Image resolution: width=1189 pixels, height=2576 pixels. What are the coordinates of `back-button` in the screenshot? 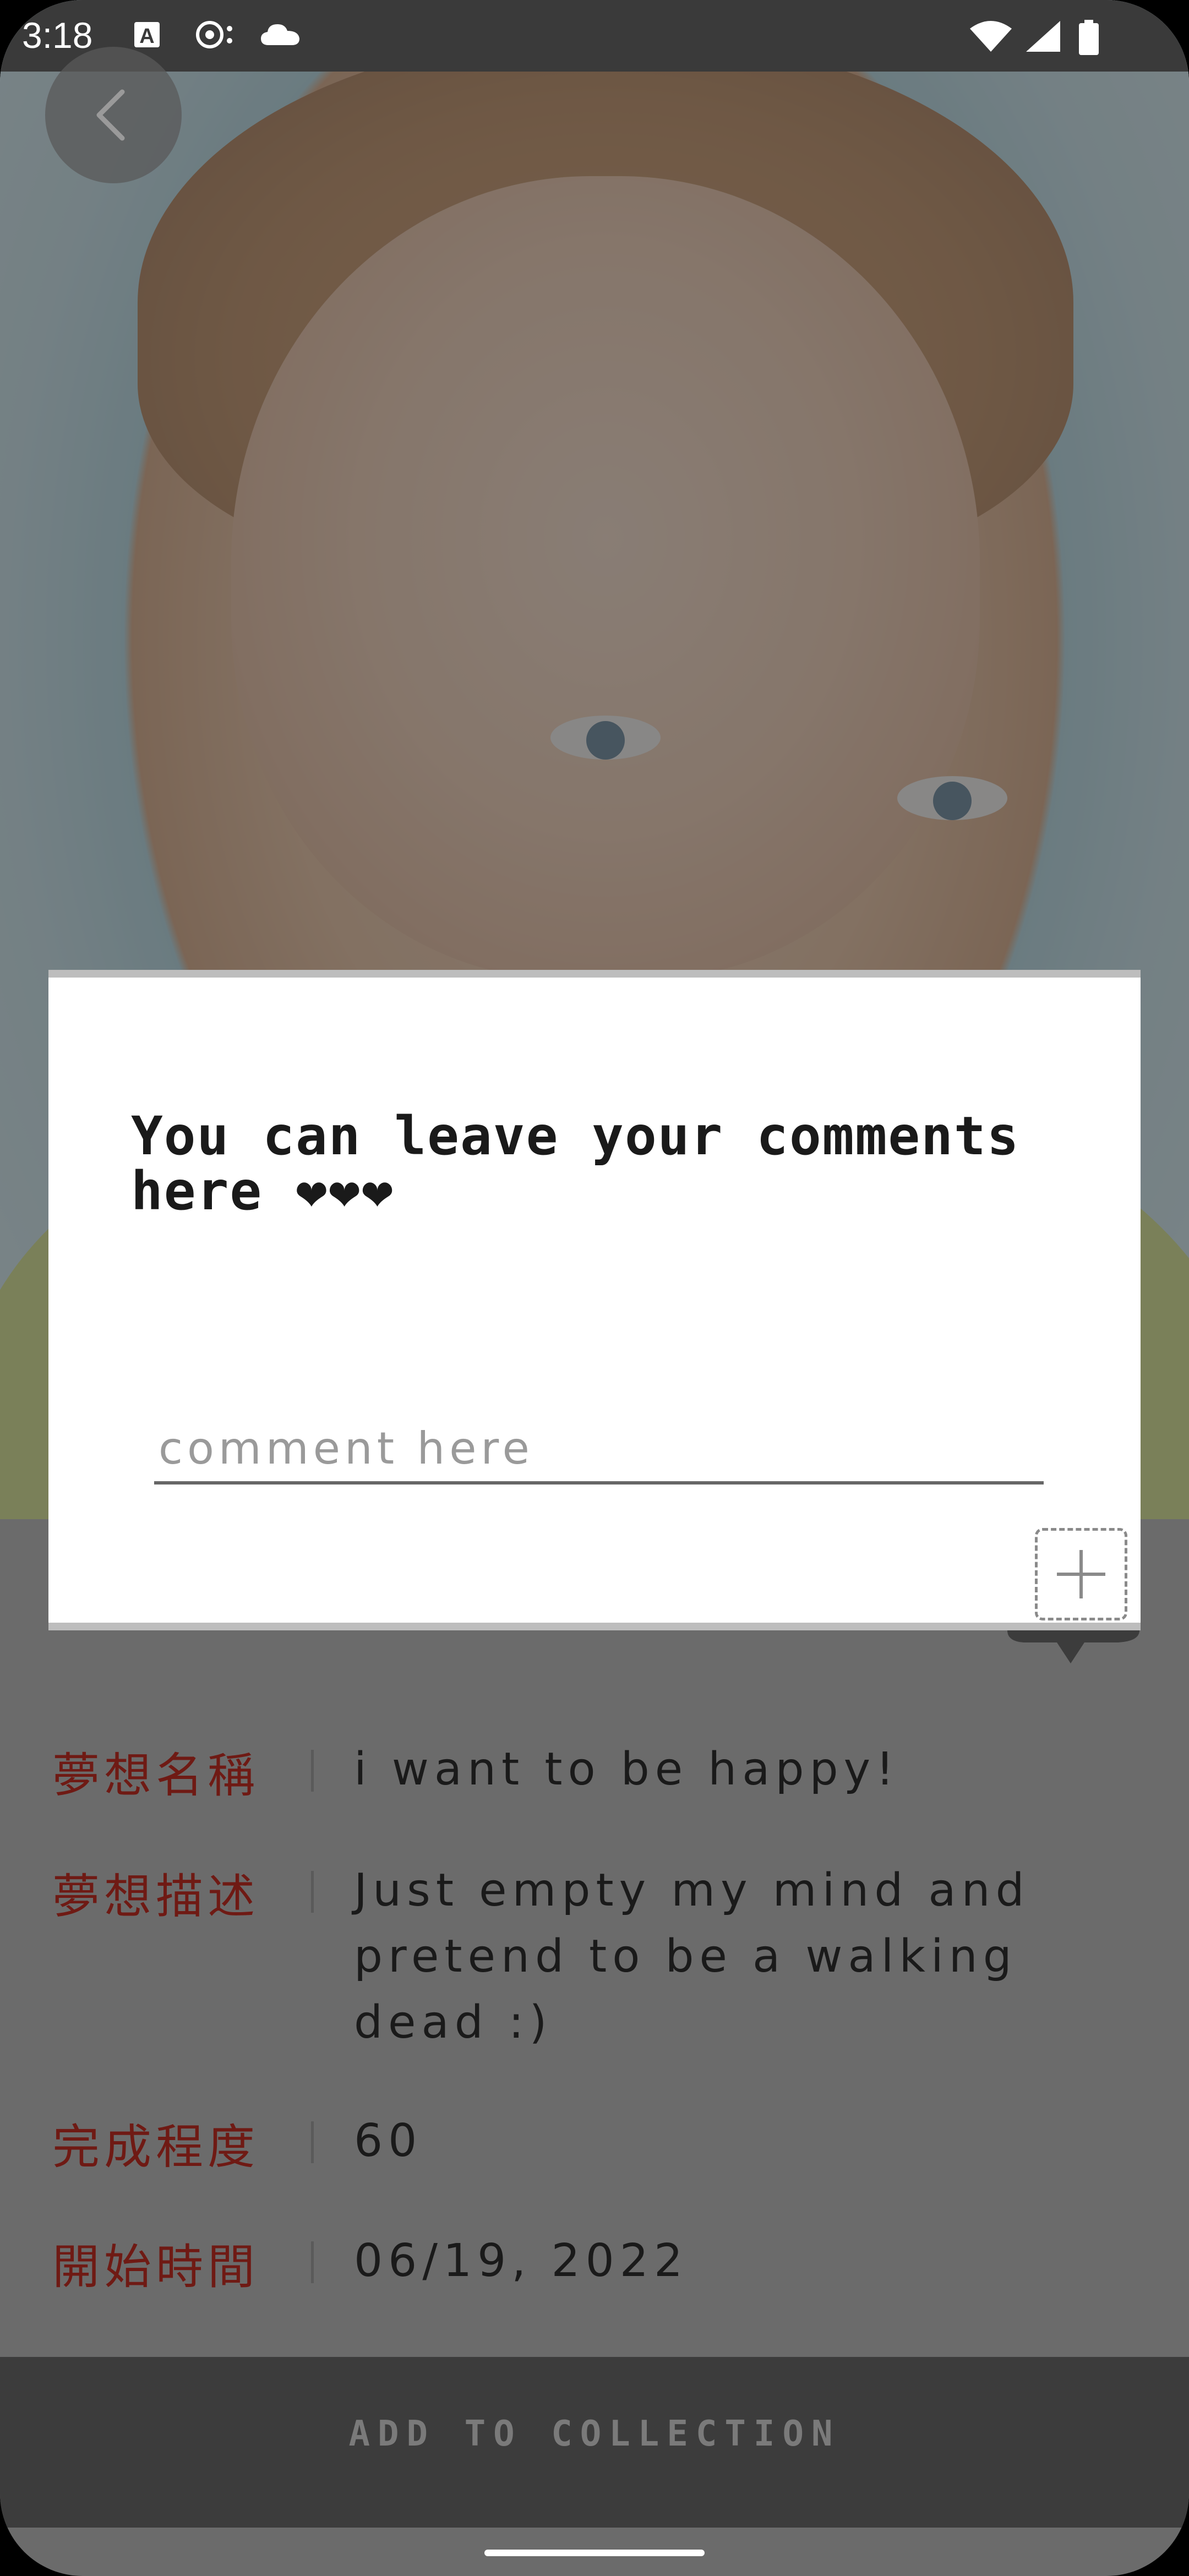 It's located at (113, 115).